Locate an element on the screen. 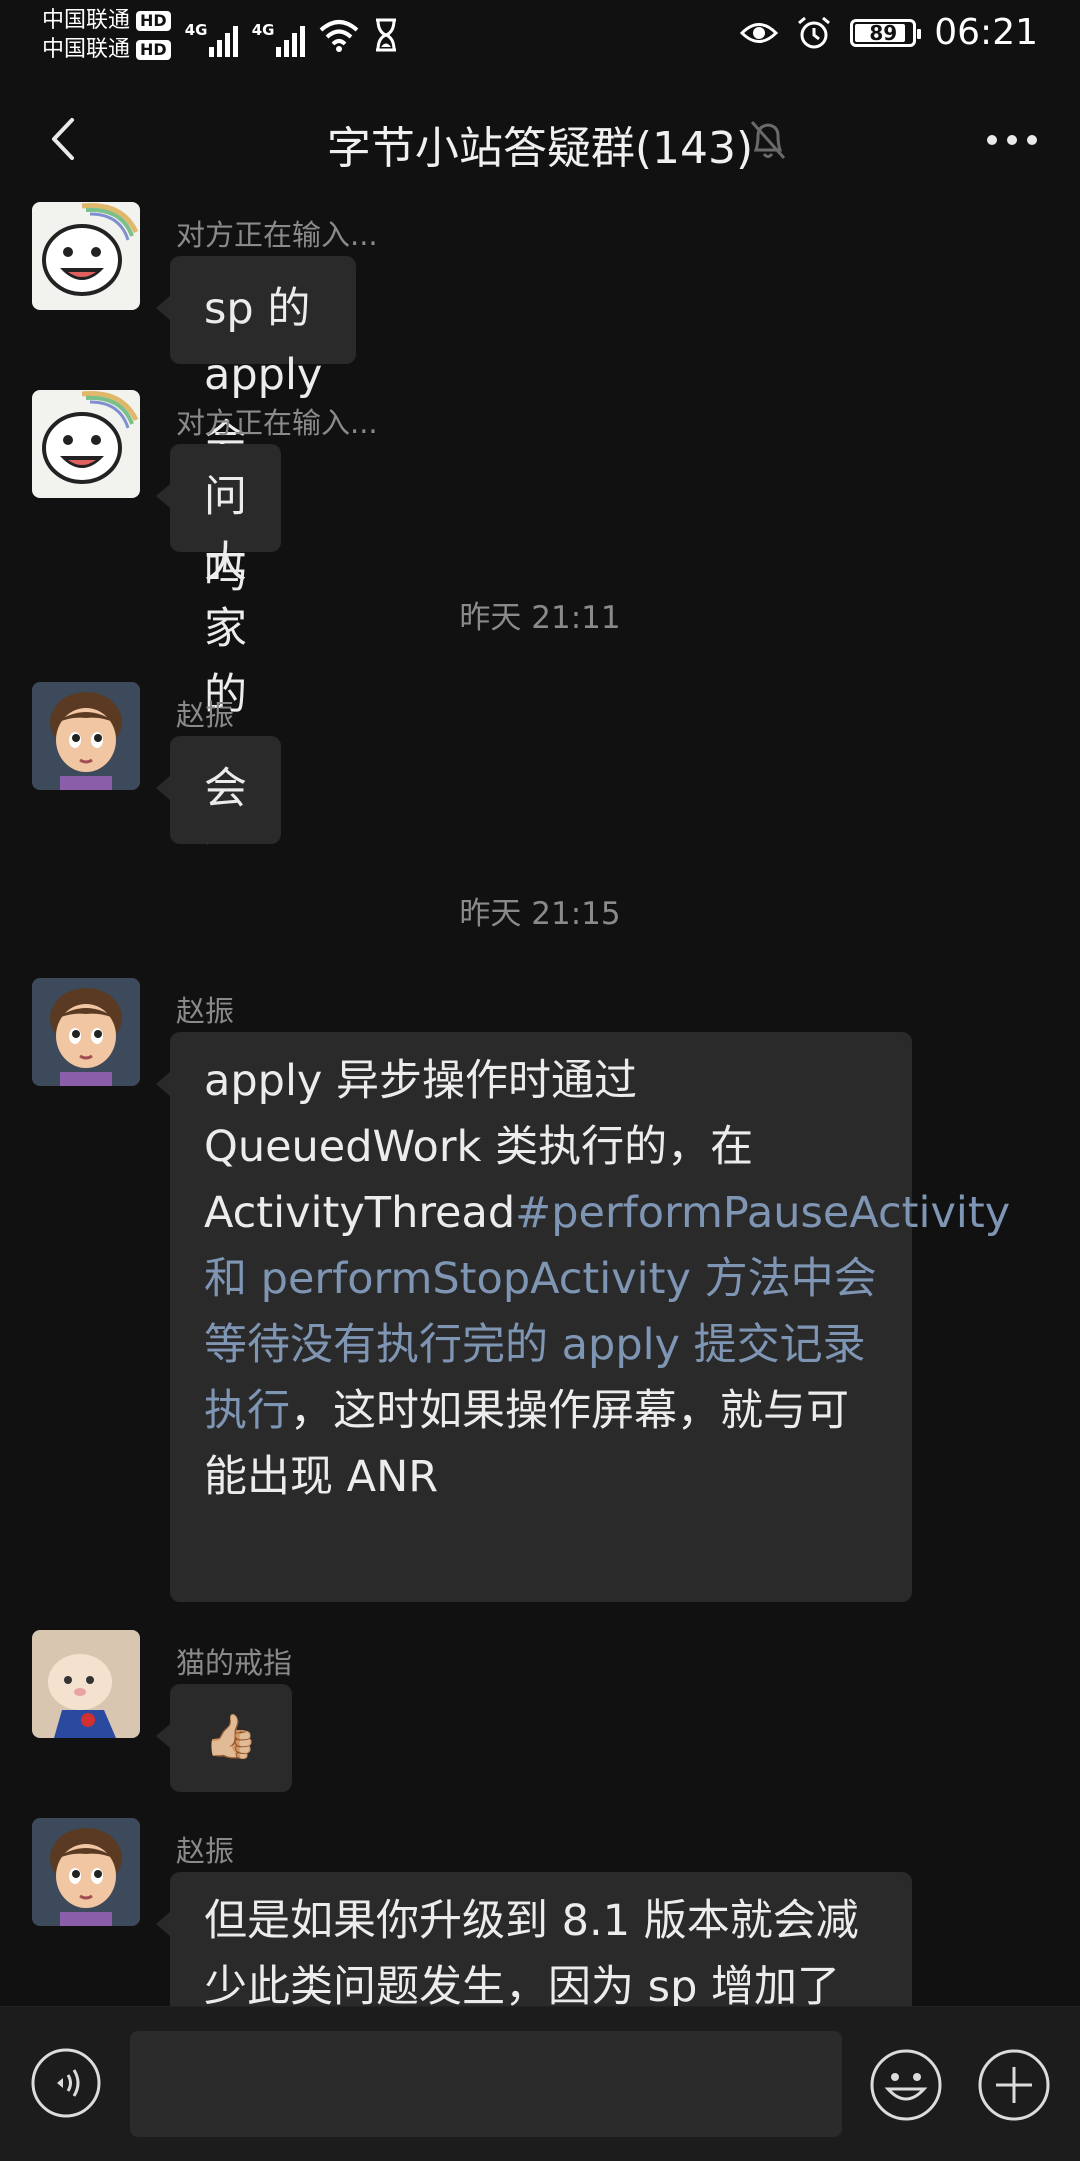 The width and height of the screenshot is (1080, 2161). carrier-name-1: 中国联通 is located at coordinates (86, 20).